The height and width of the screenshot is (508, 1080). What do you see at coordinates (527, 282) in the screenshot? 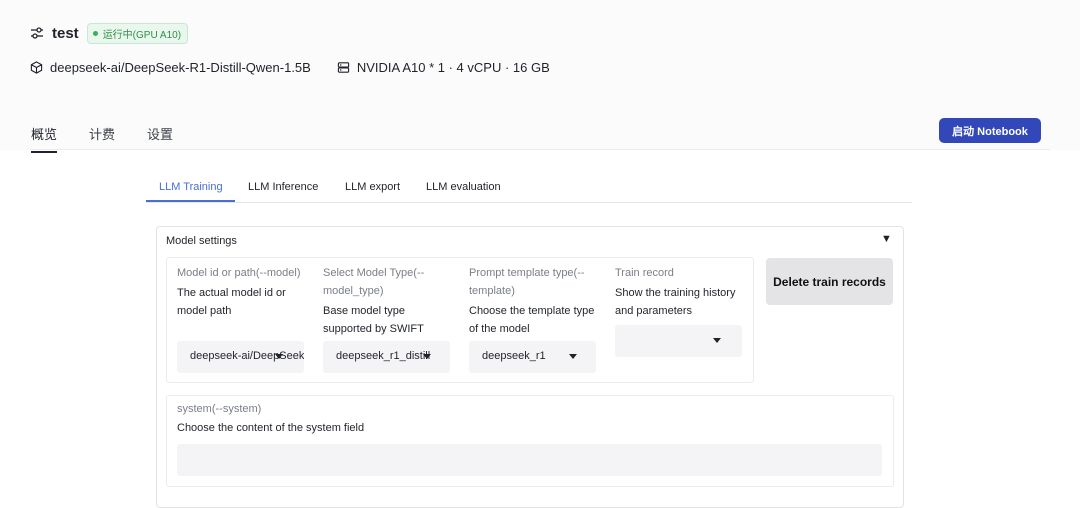
I see `template-label: Prompt template type(--template)` at bounding box center [527, 282].